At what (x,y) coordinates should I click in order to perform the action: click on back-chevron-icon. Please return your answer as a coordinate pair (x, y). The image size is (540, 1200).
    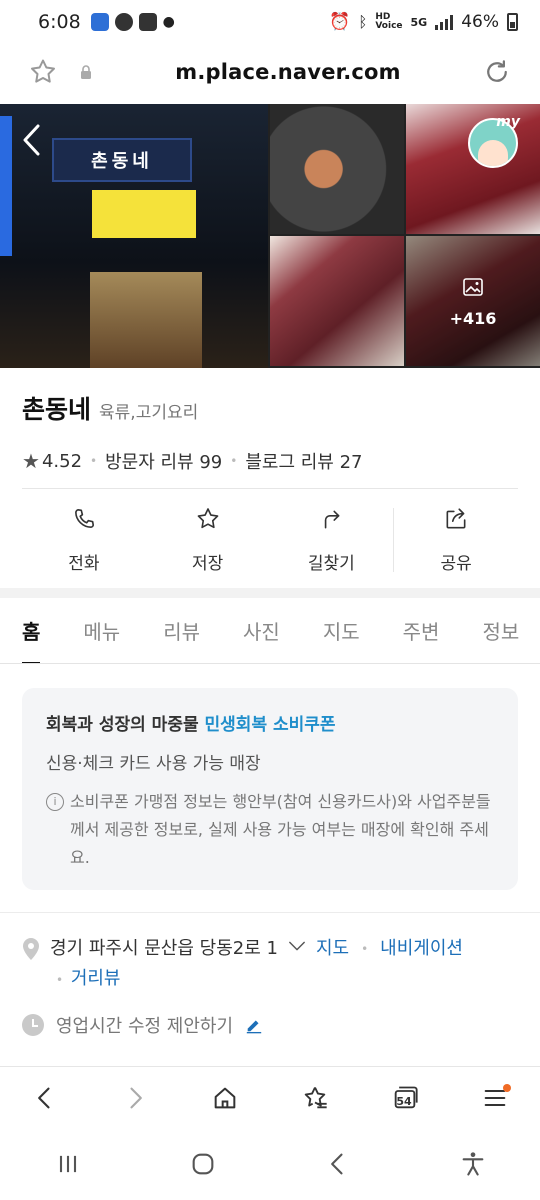
    Looking at the image, I should click on (31, 140).